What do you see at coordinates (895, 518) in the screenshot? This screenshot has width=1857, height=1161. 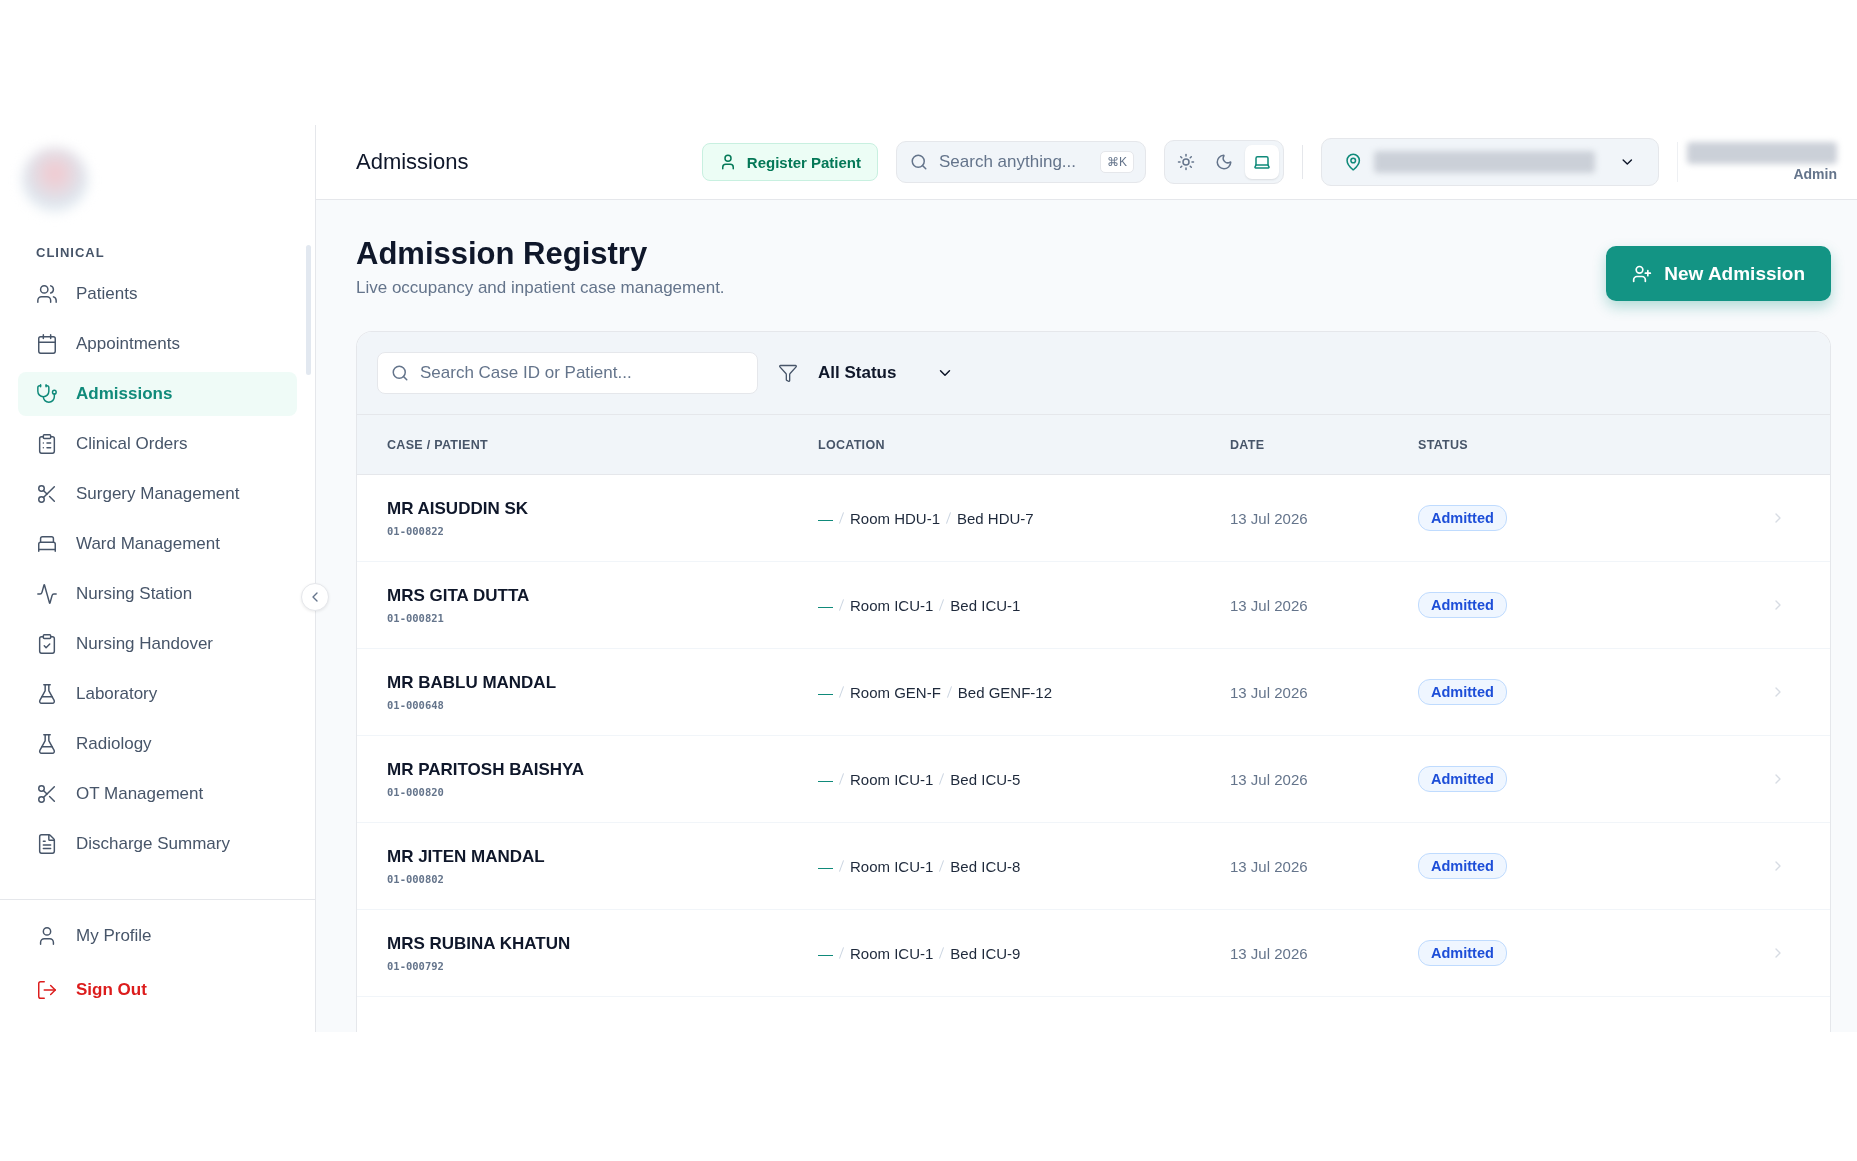 I see `room-text: Room HDU-1` at bounding box center [895, 518].